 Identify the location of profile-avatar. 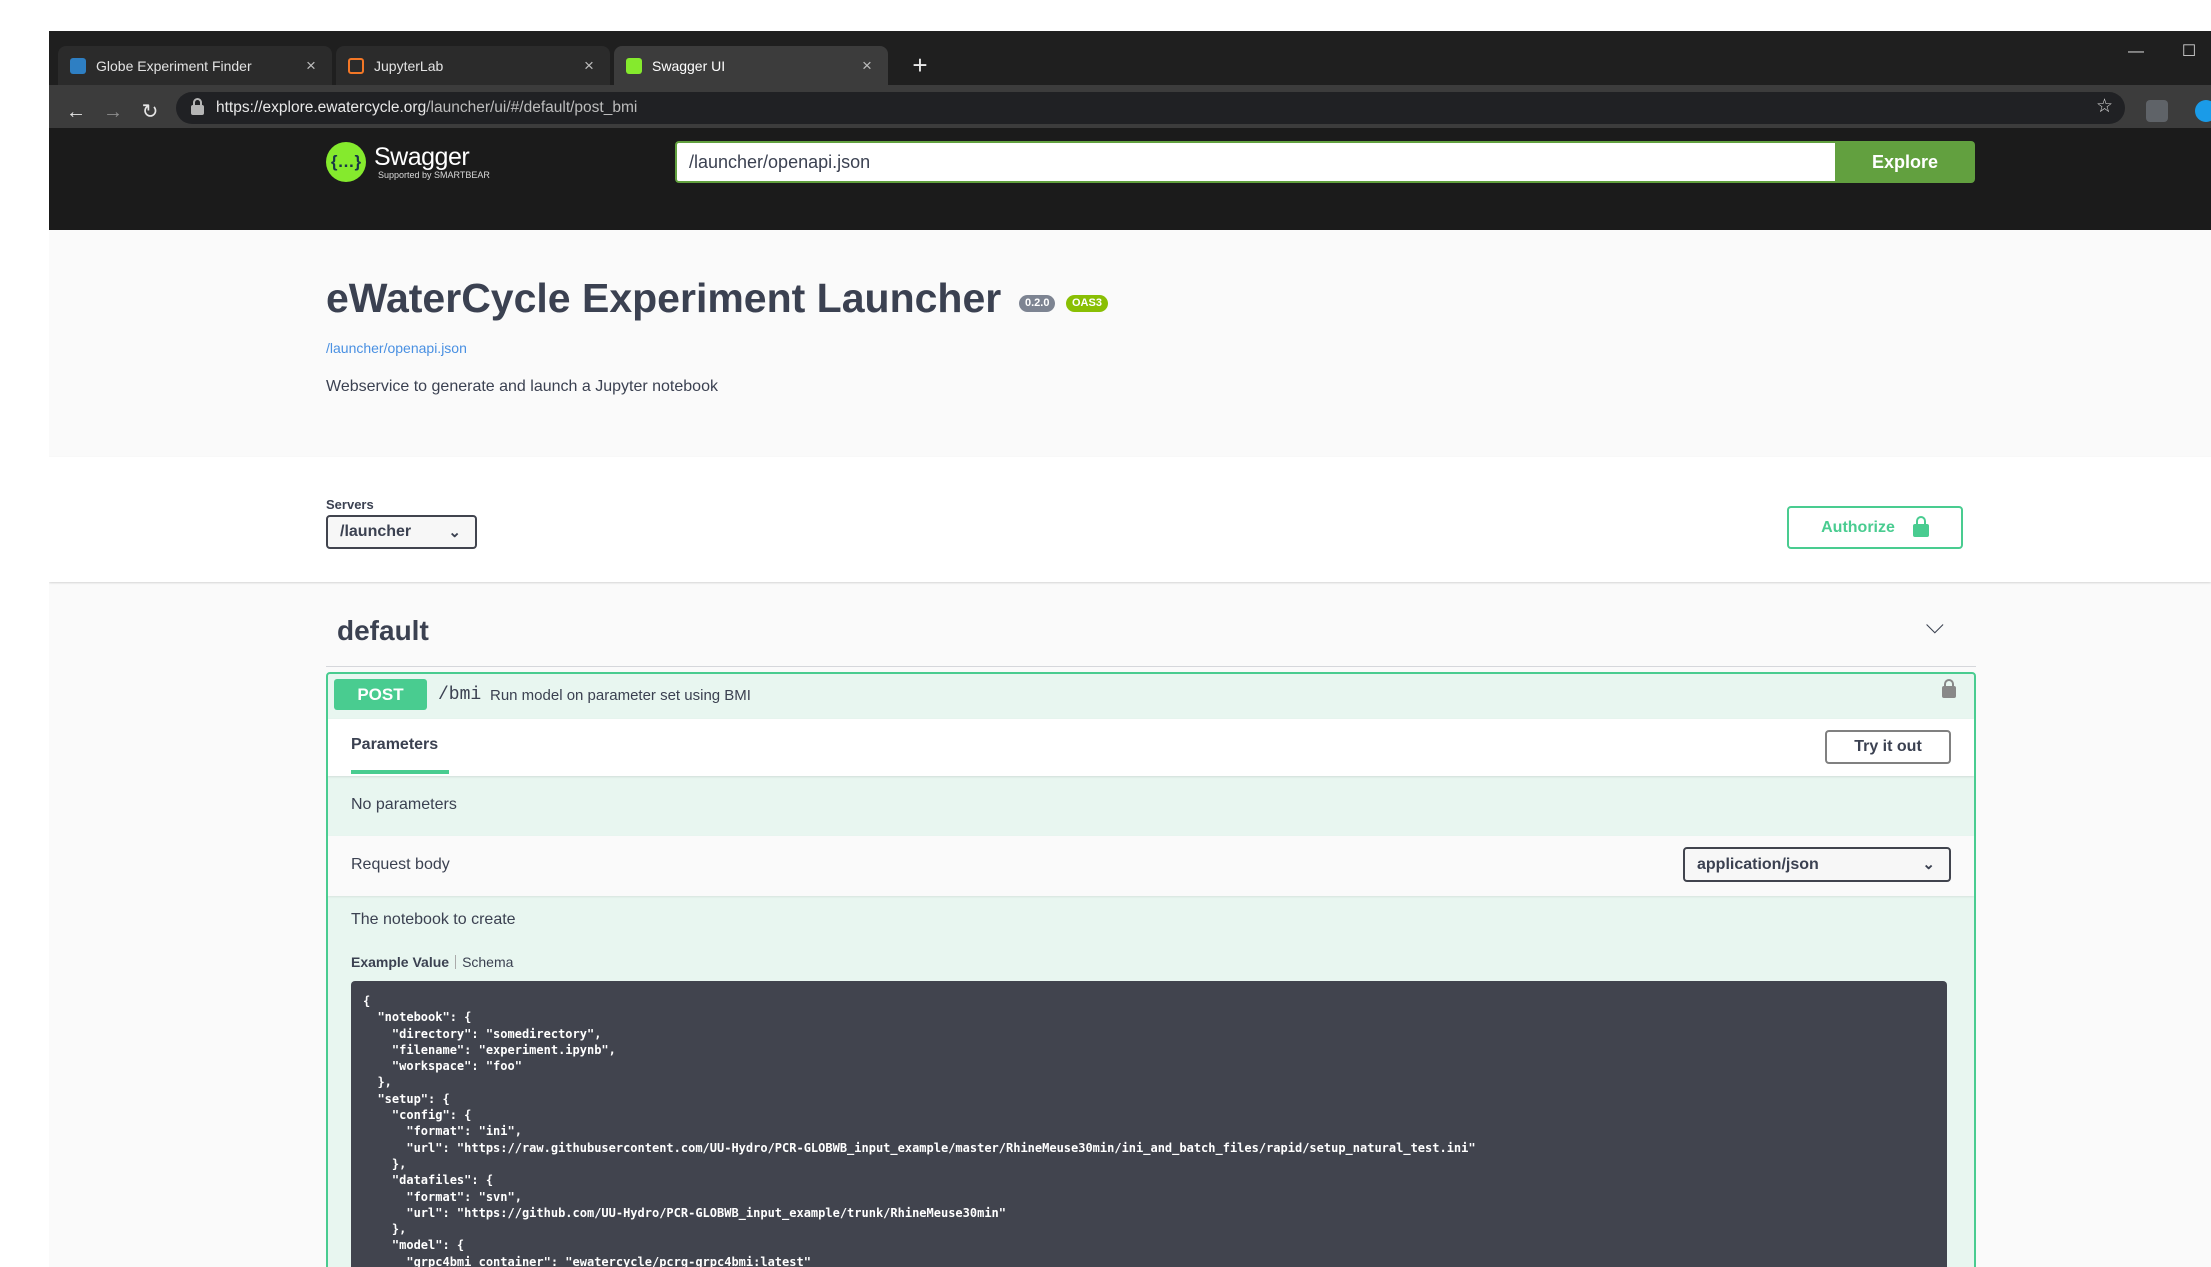
(2203, 111).